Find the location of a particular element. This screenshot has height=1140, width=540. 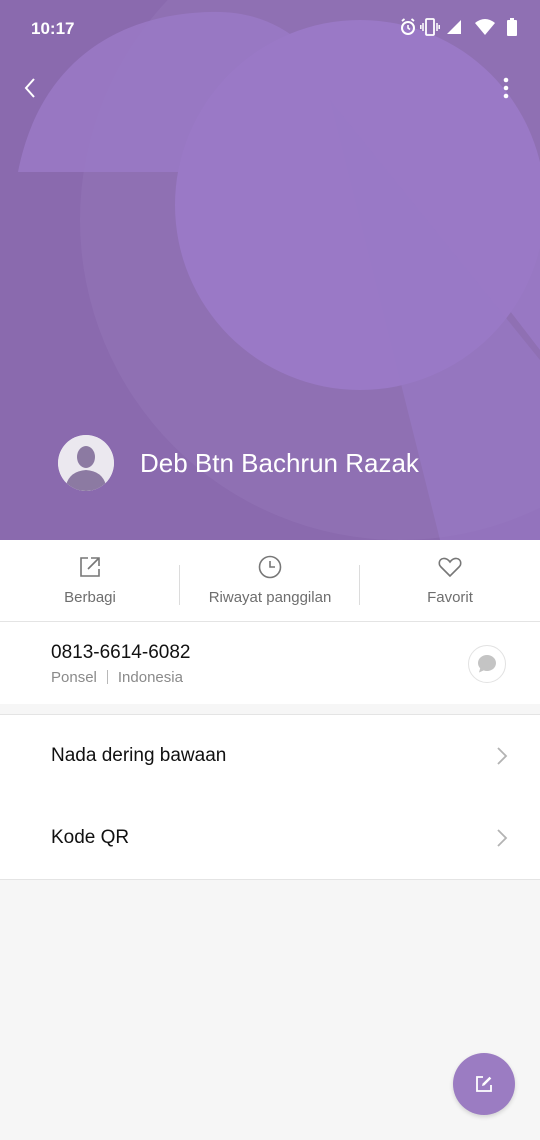

call-history-label: Riwayat panggilan is located at coordinates (270, 597).